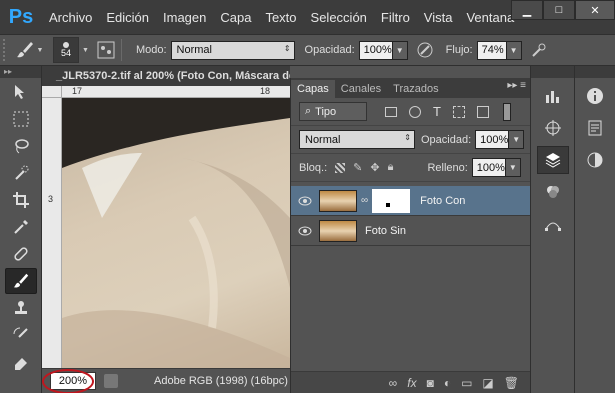 The width and height of the screenshot is (615, 393). I want to click on layer-filter-select: ⌕ Tipo, so click(333, 111).